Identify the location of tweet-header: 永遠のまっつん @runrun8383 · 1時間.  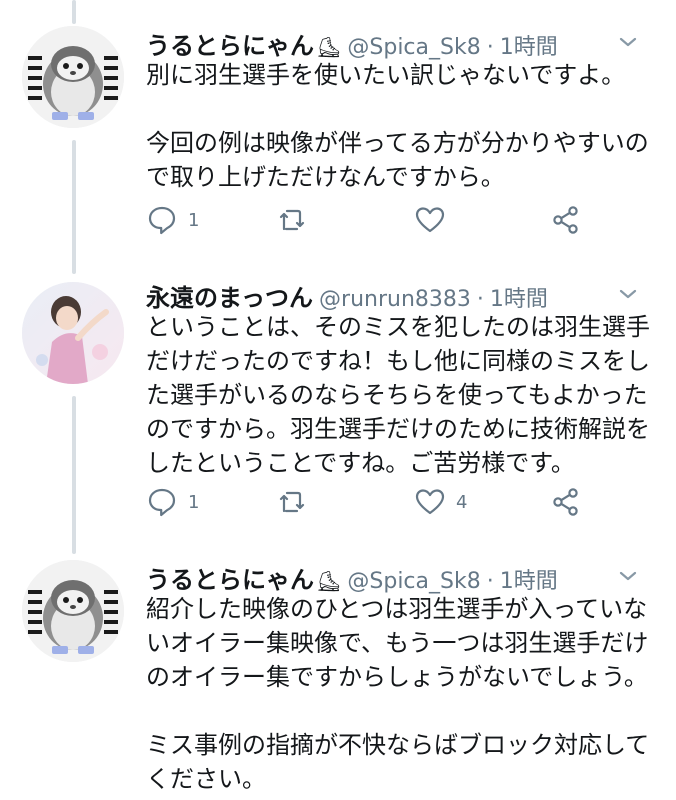
(401, 295).